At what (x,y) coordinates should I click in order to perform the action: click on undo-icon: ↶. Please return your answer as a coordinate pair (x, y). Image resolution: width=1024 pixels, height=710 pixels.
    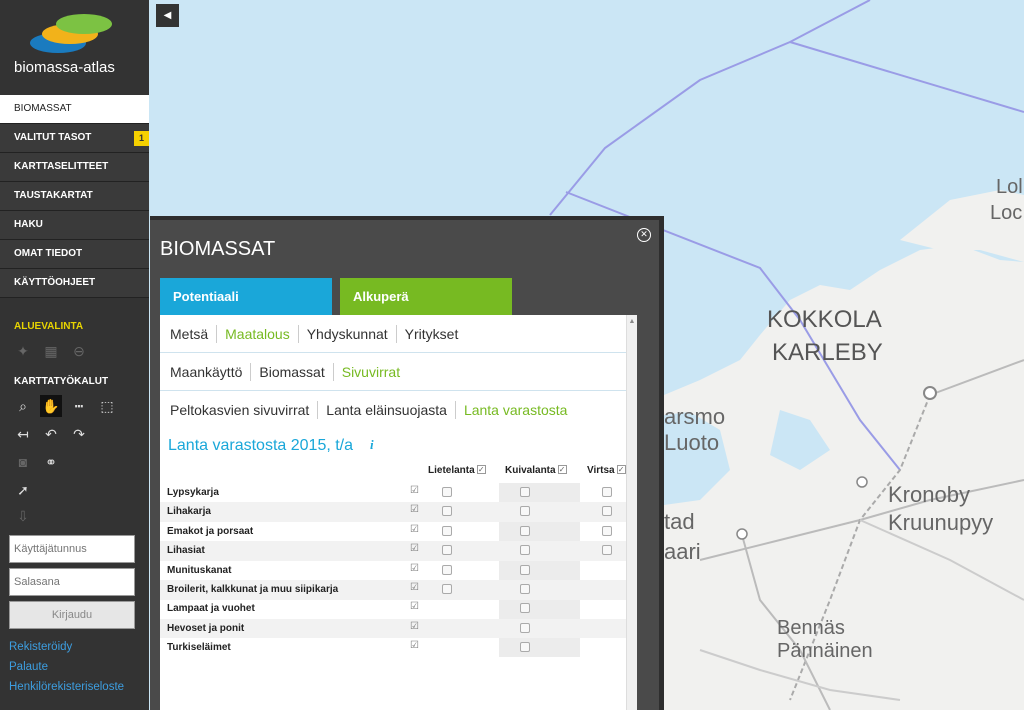
    Looking at the image, I should click on (51, 434).